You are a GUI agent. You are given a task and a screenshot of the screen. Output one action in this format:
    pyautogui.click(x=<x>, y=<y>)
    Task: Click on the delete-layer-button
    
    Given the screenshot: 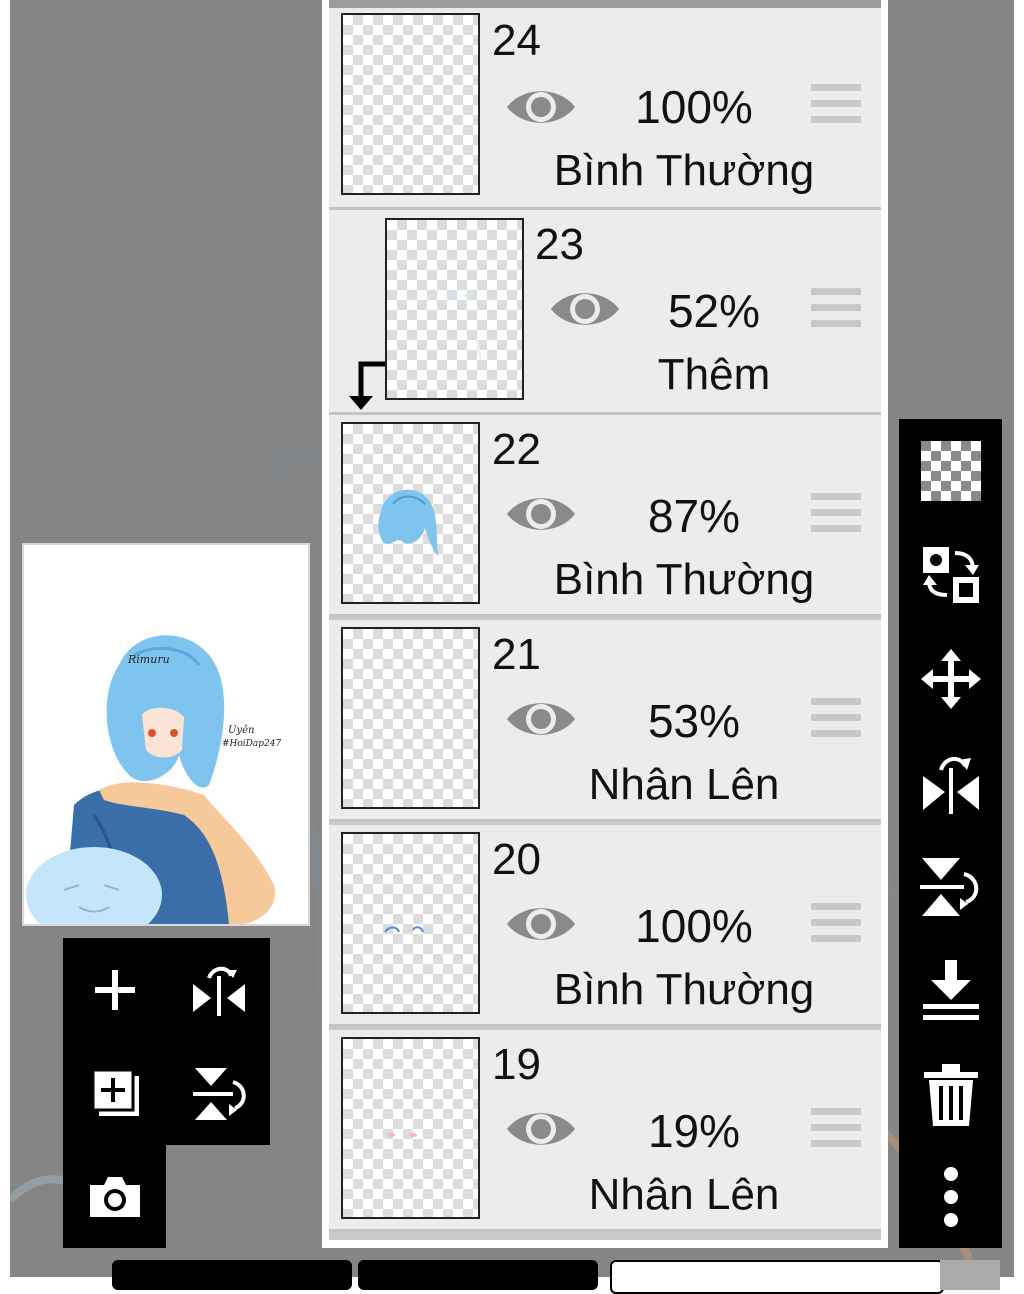 What is the action you would take?
    pyautogui.click(x=950, y=1095)
    